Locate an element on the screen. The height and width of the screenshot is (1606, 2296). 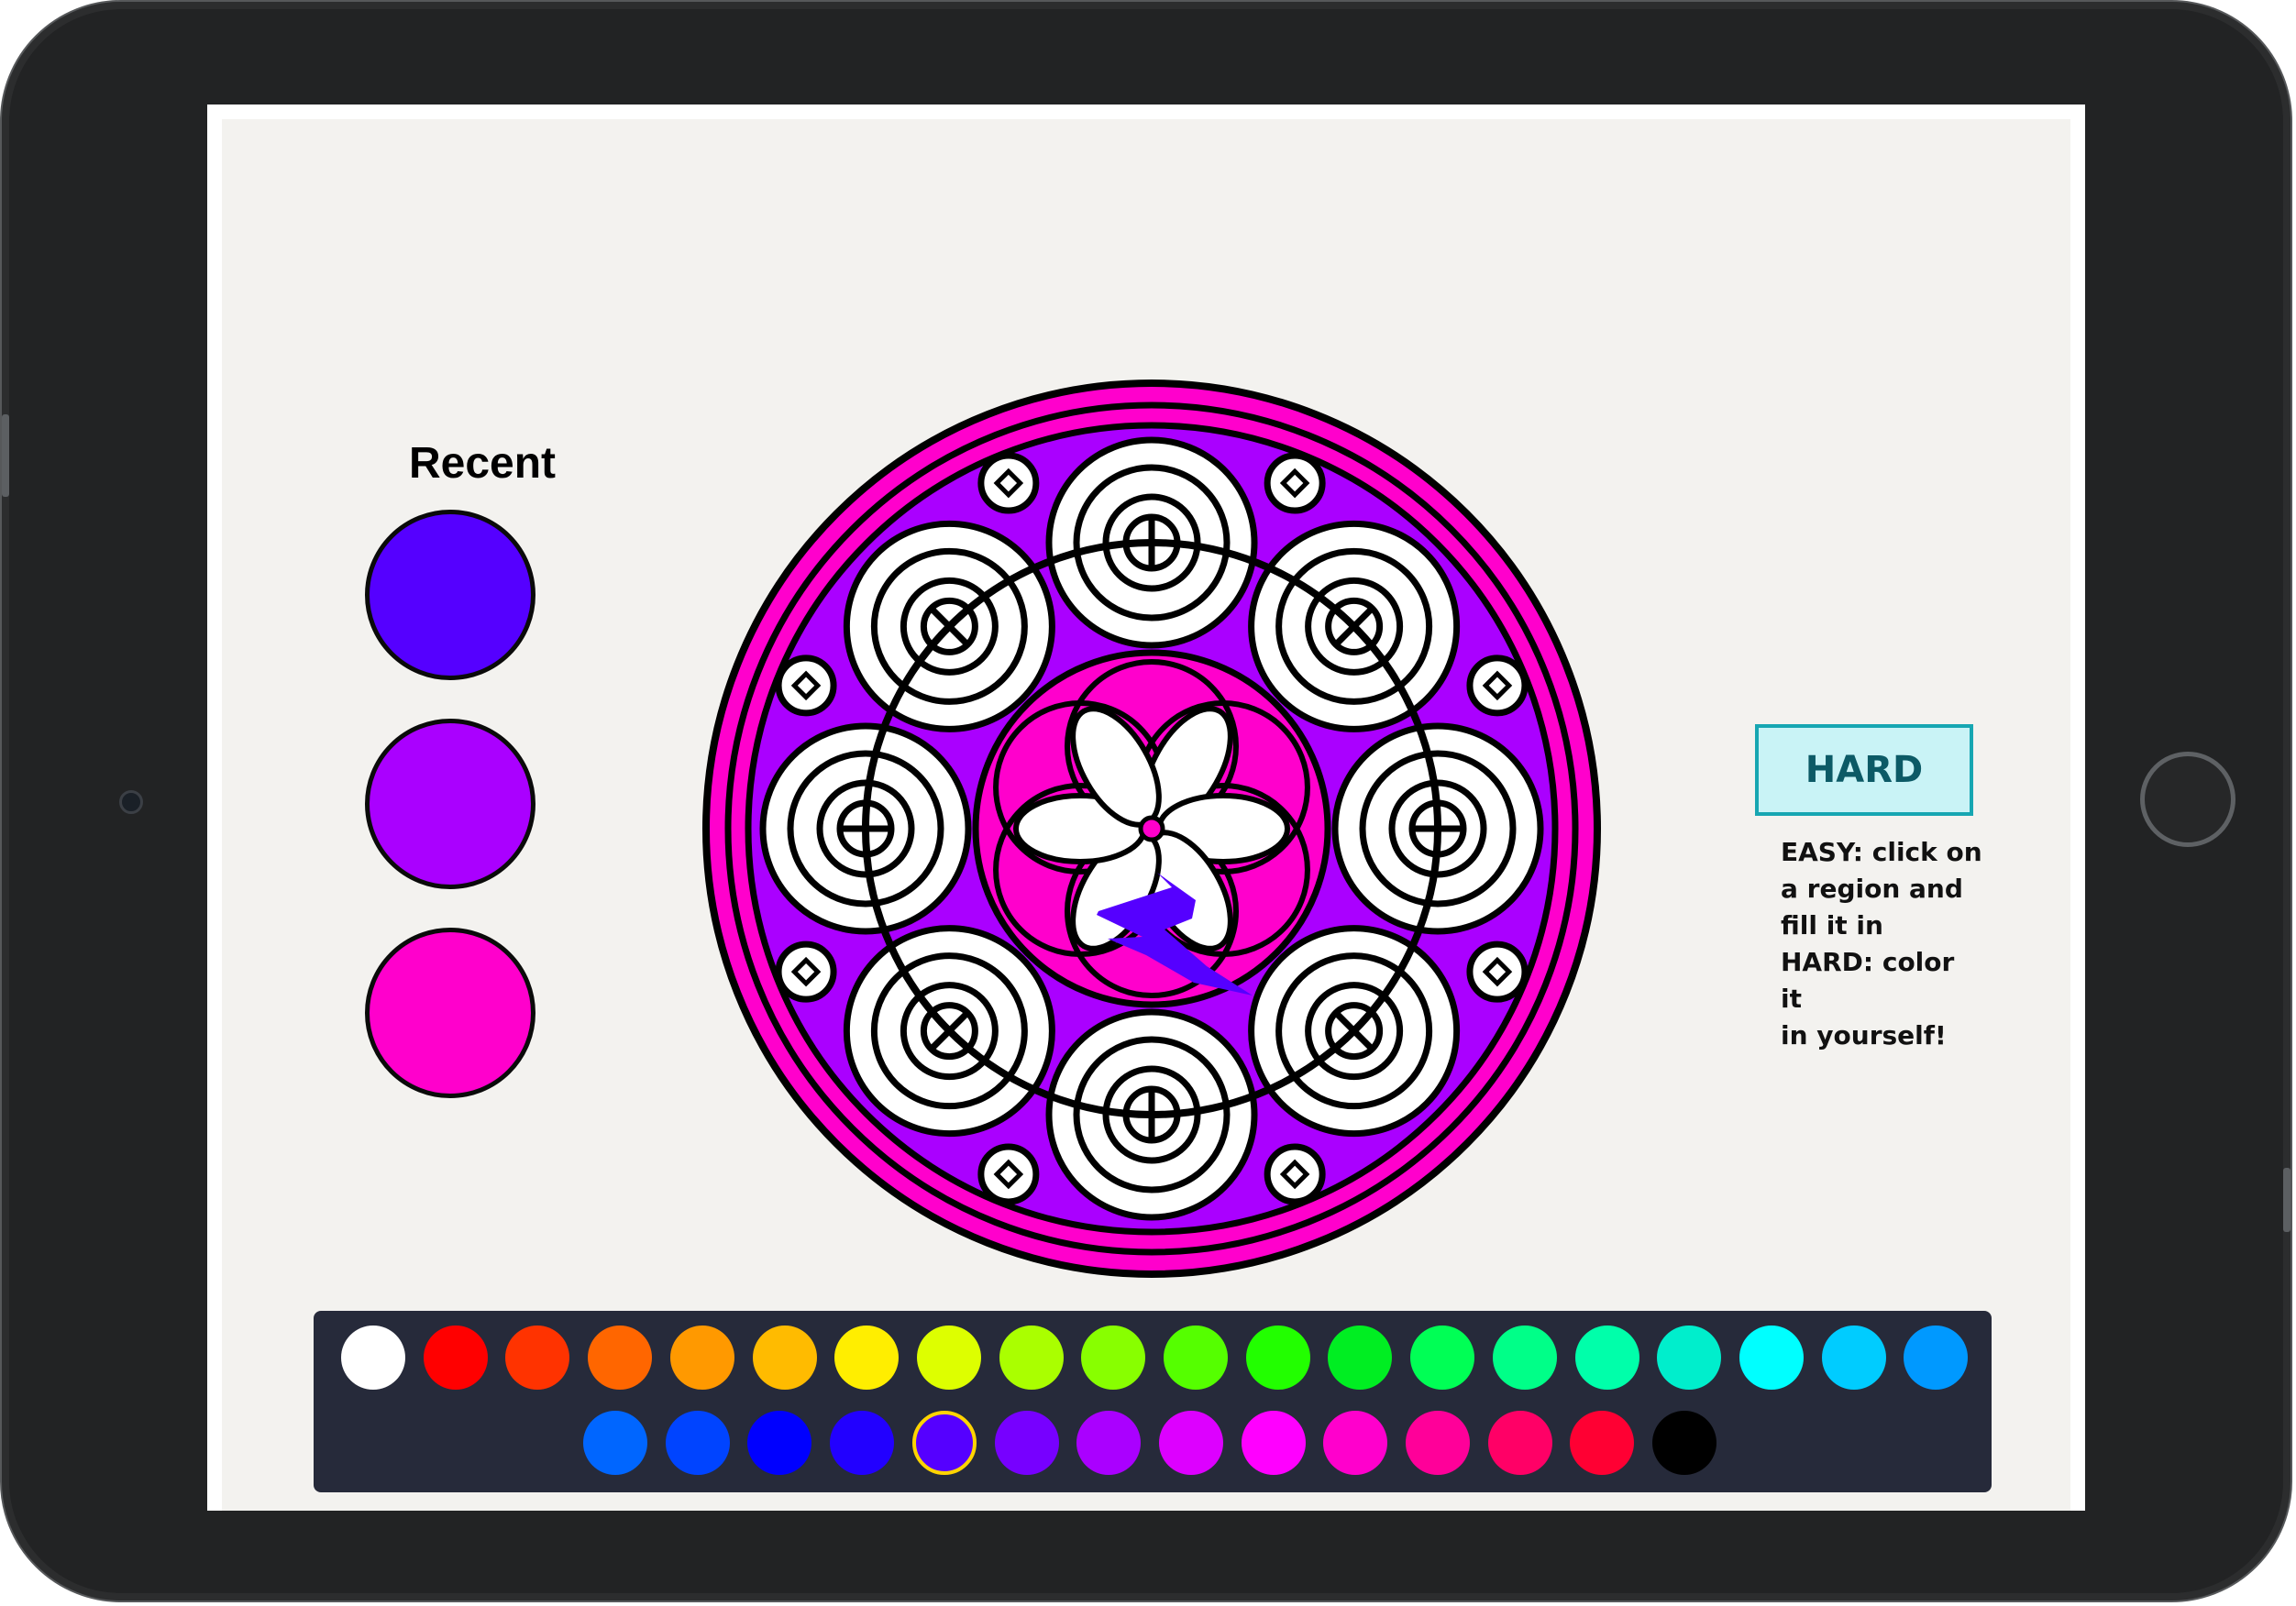
help-line: HARD: color it is located at coordinates (1868, 980).